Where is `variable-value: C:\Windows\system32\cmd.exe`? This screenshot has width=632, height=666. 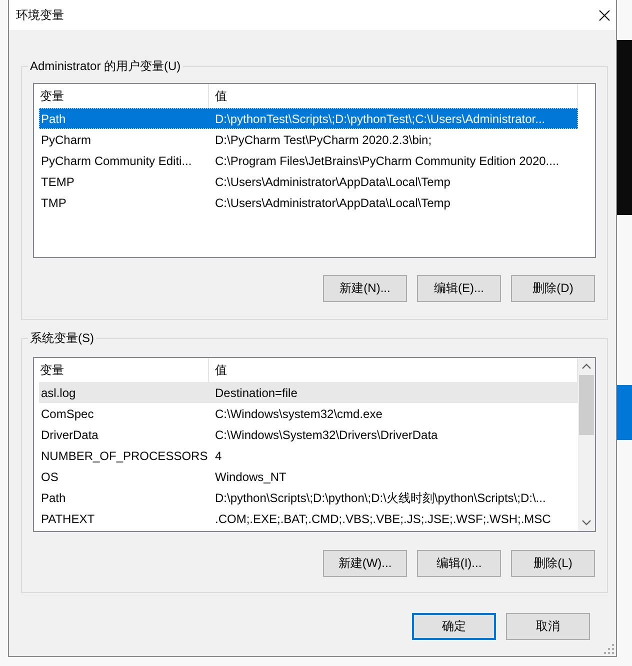
variable-value: C:\Windows\system32\cmd.exe is located at coordinates (298, 414).